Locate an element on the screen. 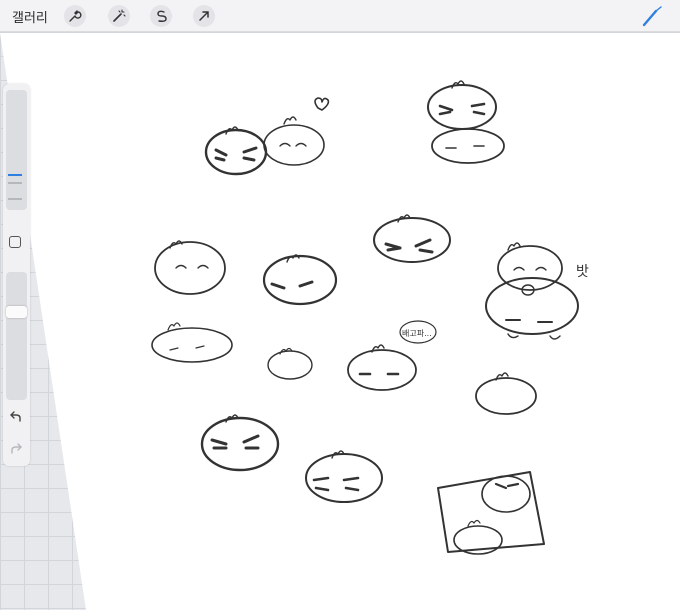 This screenshot has height=610, width=680. undo-icon is located at coordinates (16, 417).